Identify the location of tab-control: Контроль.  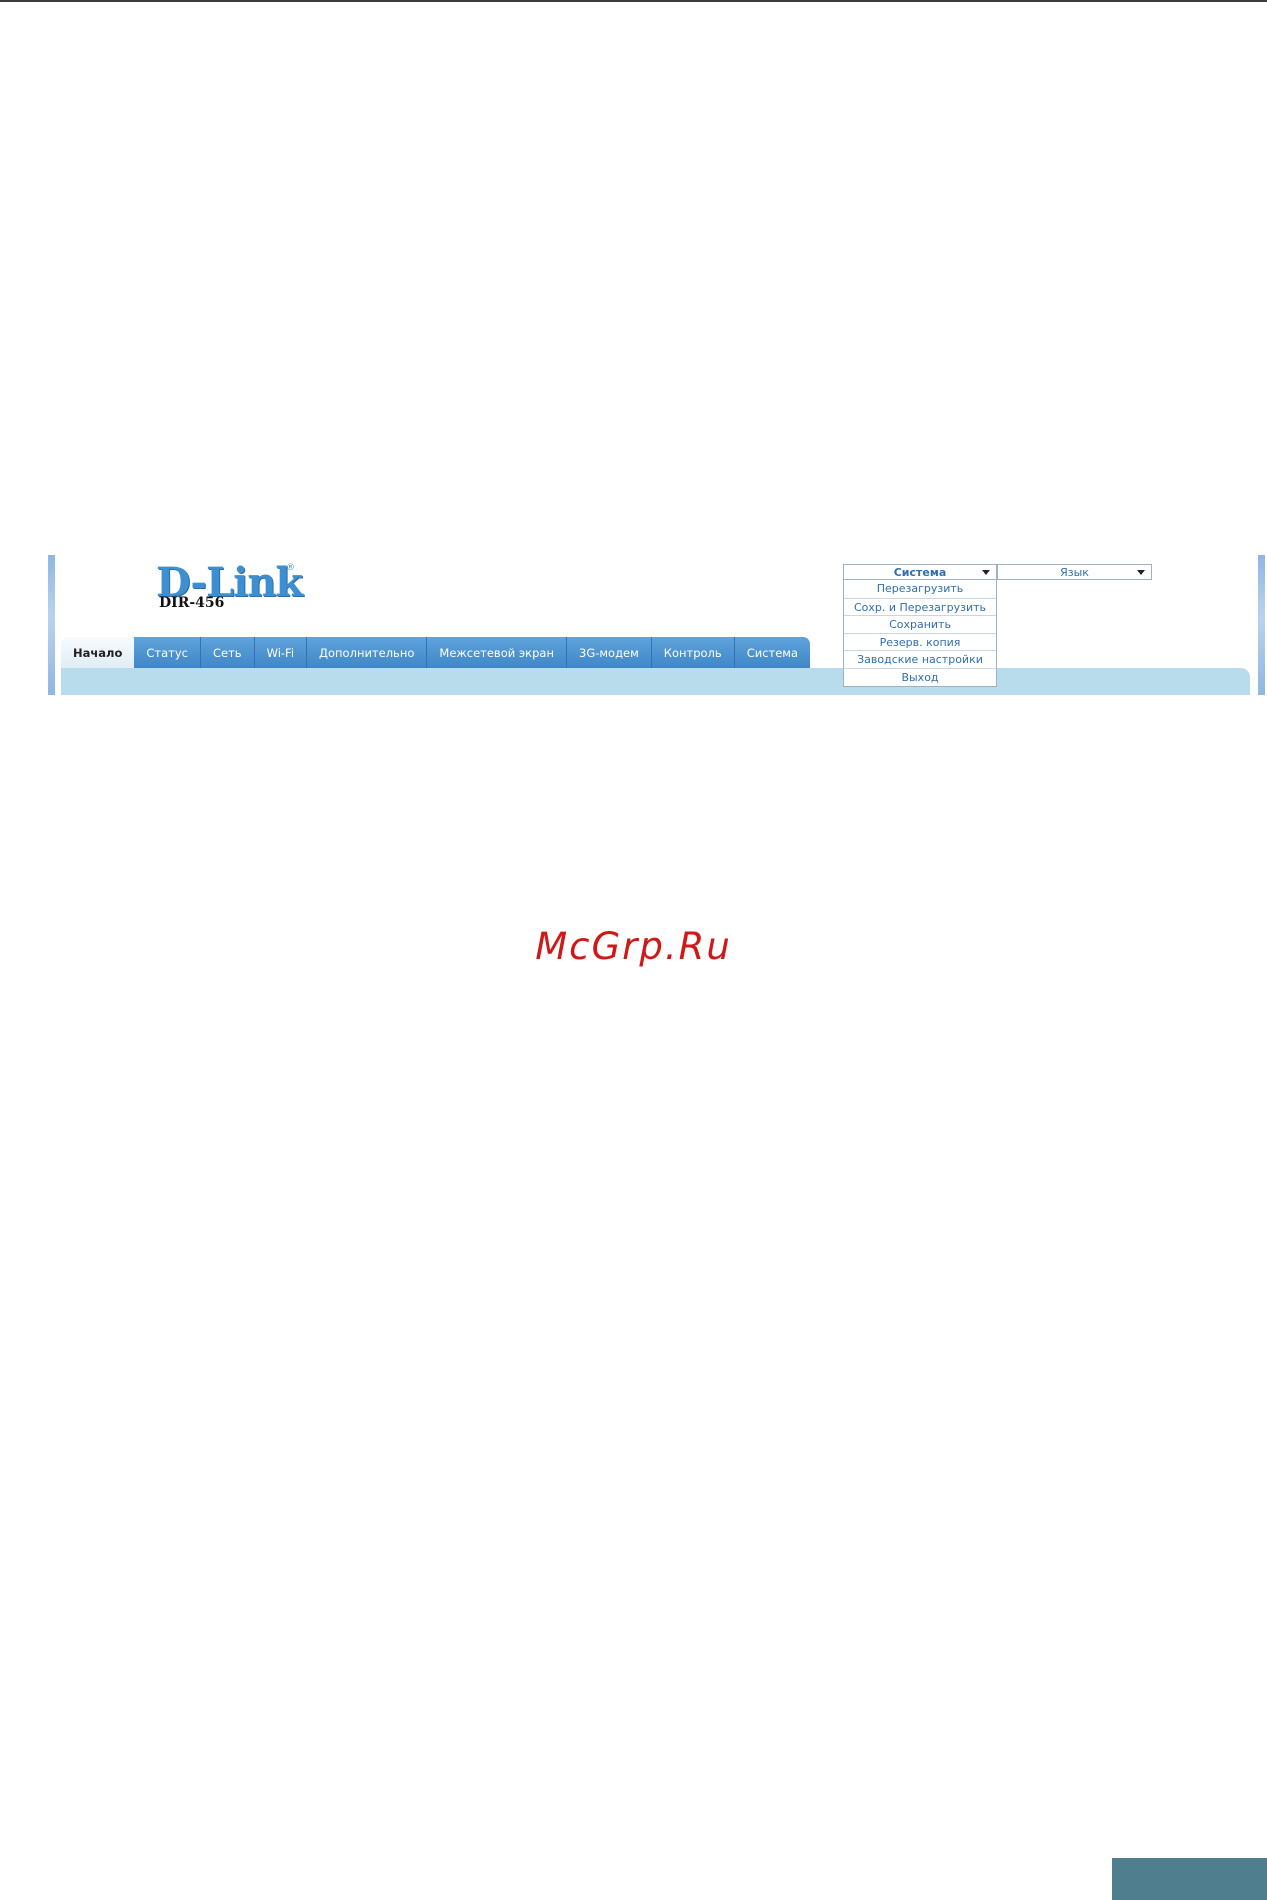
(693, 653).